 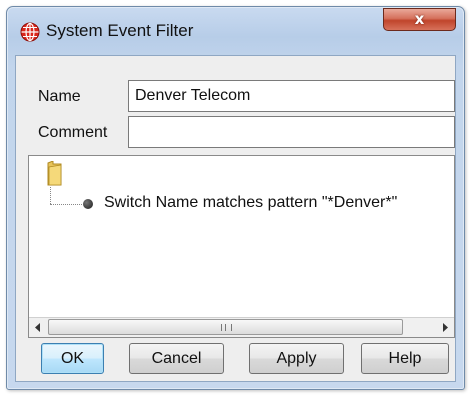 What do you see at coordinates (88, 204) in the screenshot?
I see `bullet-icon` at bounding box center [88, 204].